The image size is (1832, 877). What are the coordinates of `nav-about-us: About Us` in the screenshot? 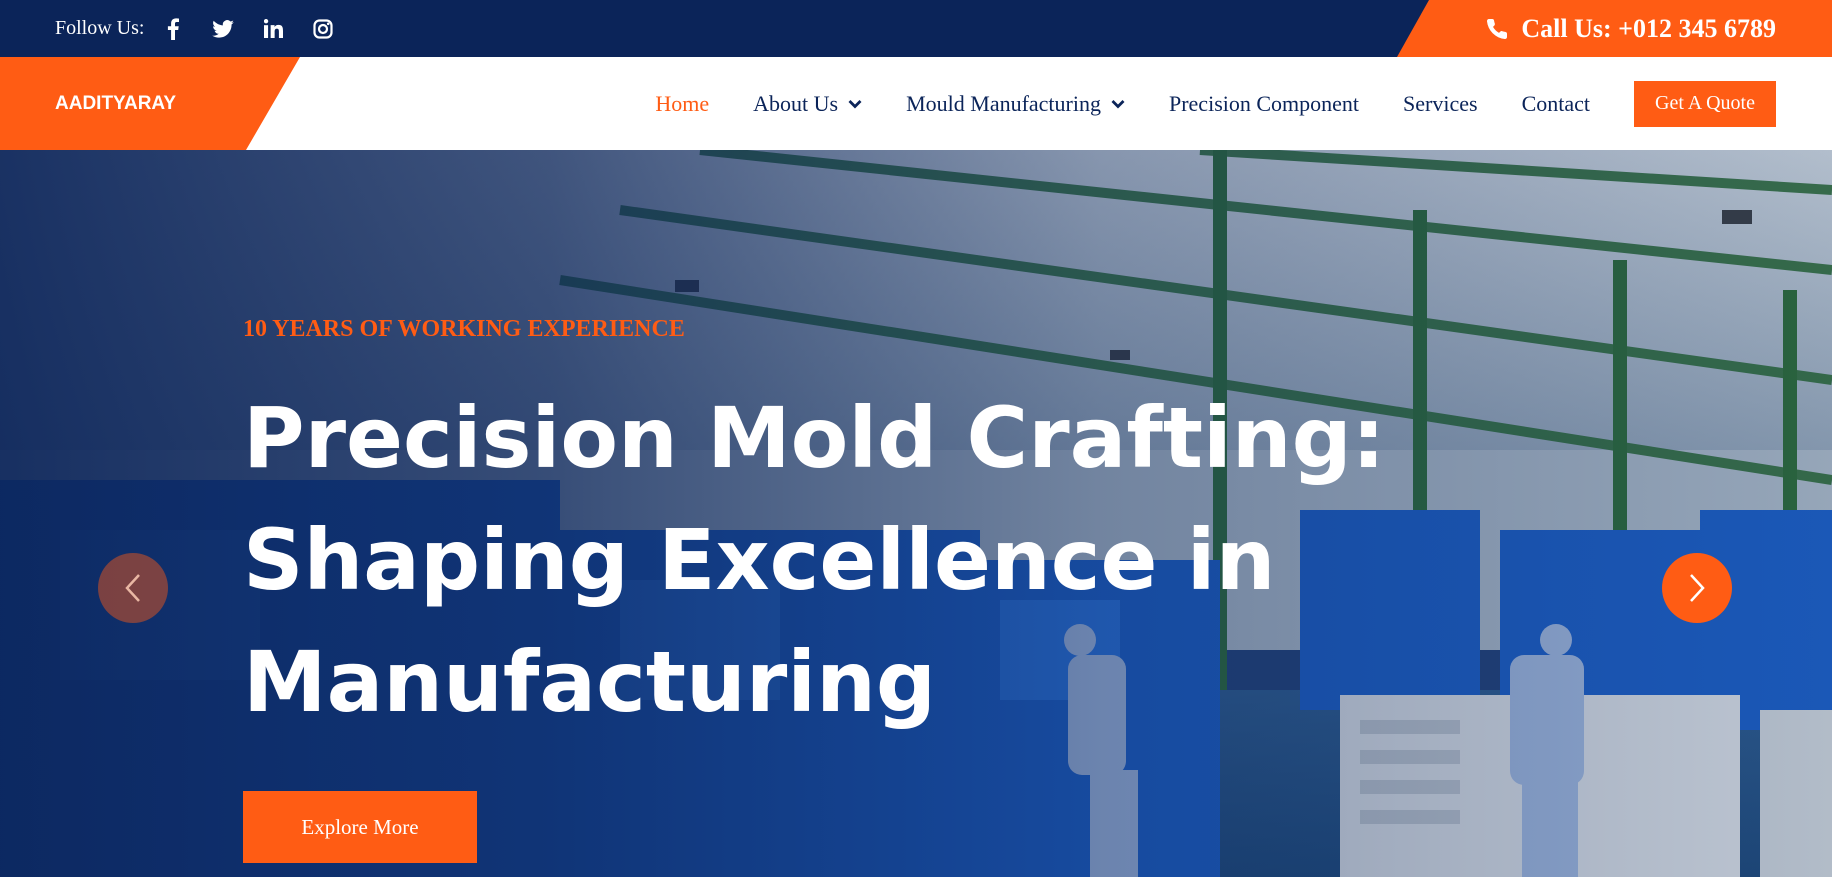 It's located at (807, 104).